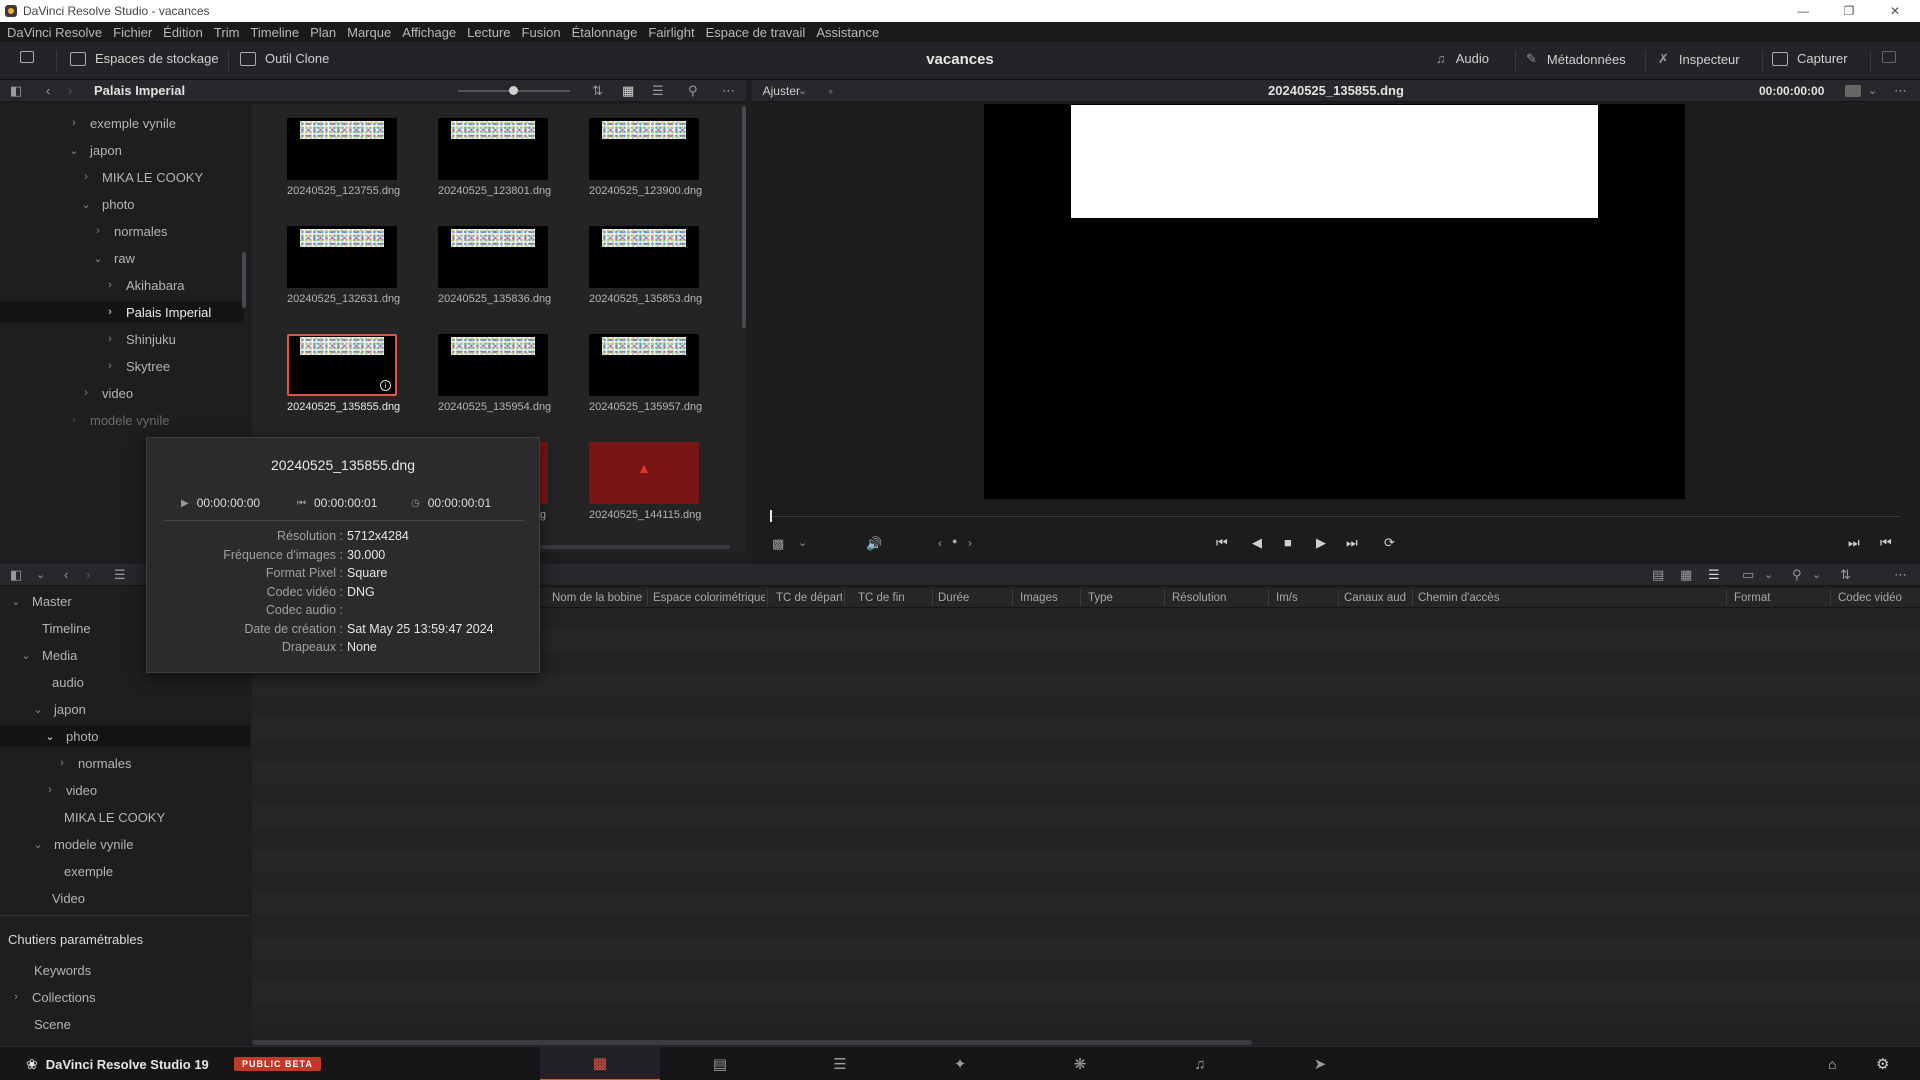  Describe the element at coordinates (1321, 543) in the screenshot. I see `play-icon: ▶` at that location.